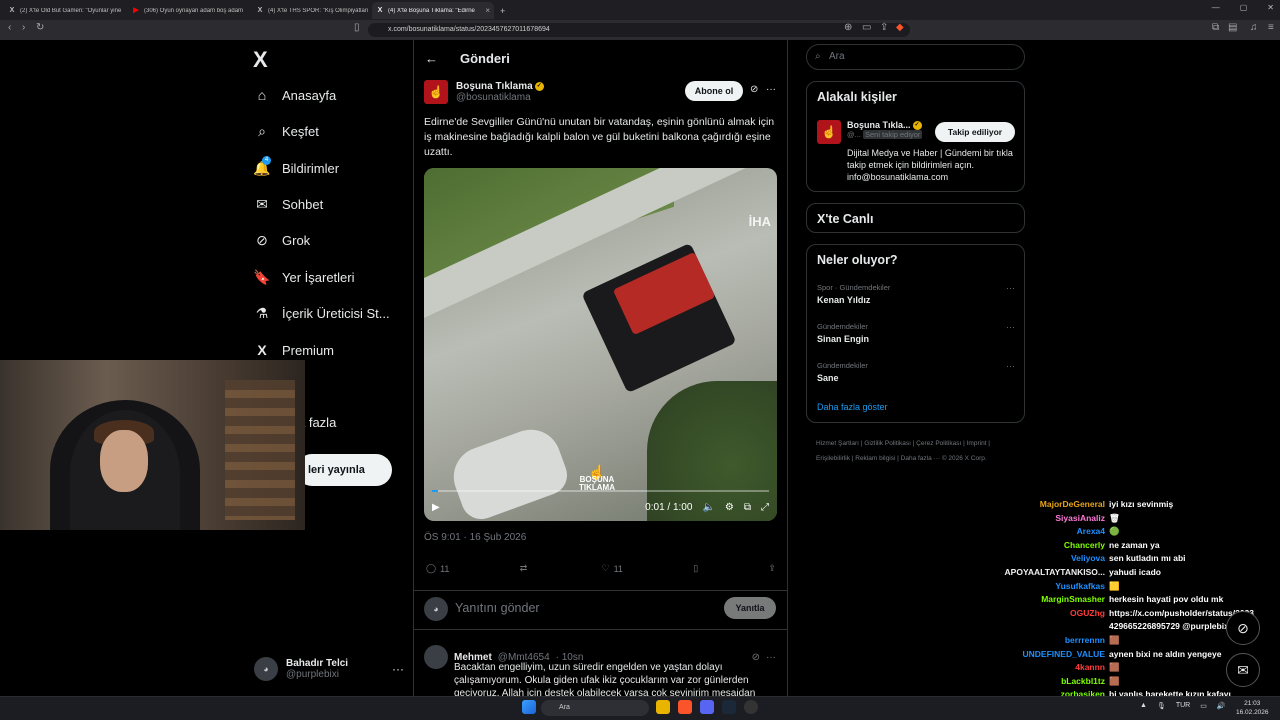 Image resolution: width=1280 pixels, height=720 pixels. I want to click on author-name: Boşuna Tıklama ✓, so click(500, 86).